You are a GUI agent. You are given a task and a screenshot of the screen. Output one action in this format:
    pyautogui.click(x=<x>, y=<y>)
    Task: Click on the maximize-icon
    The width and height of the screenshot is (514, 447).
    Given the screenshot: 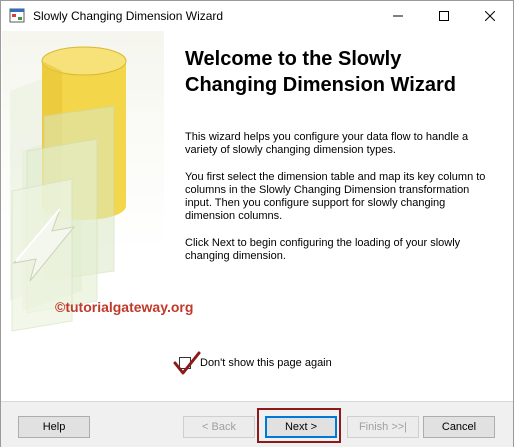 What is the action you would take?
    pyautogui.click(x=444, y=16)
    